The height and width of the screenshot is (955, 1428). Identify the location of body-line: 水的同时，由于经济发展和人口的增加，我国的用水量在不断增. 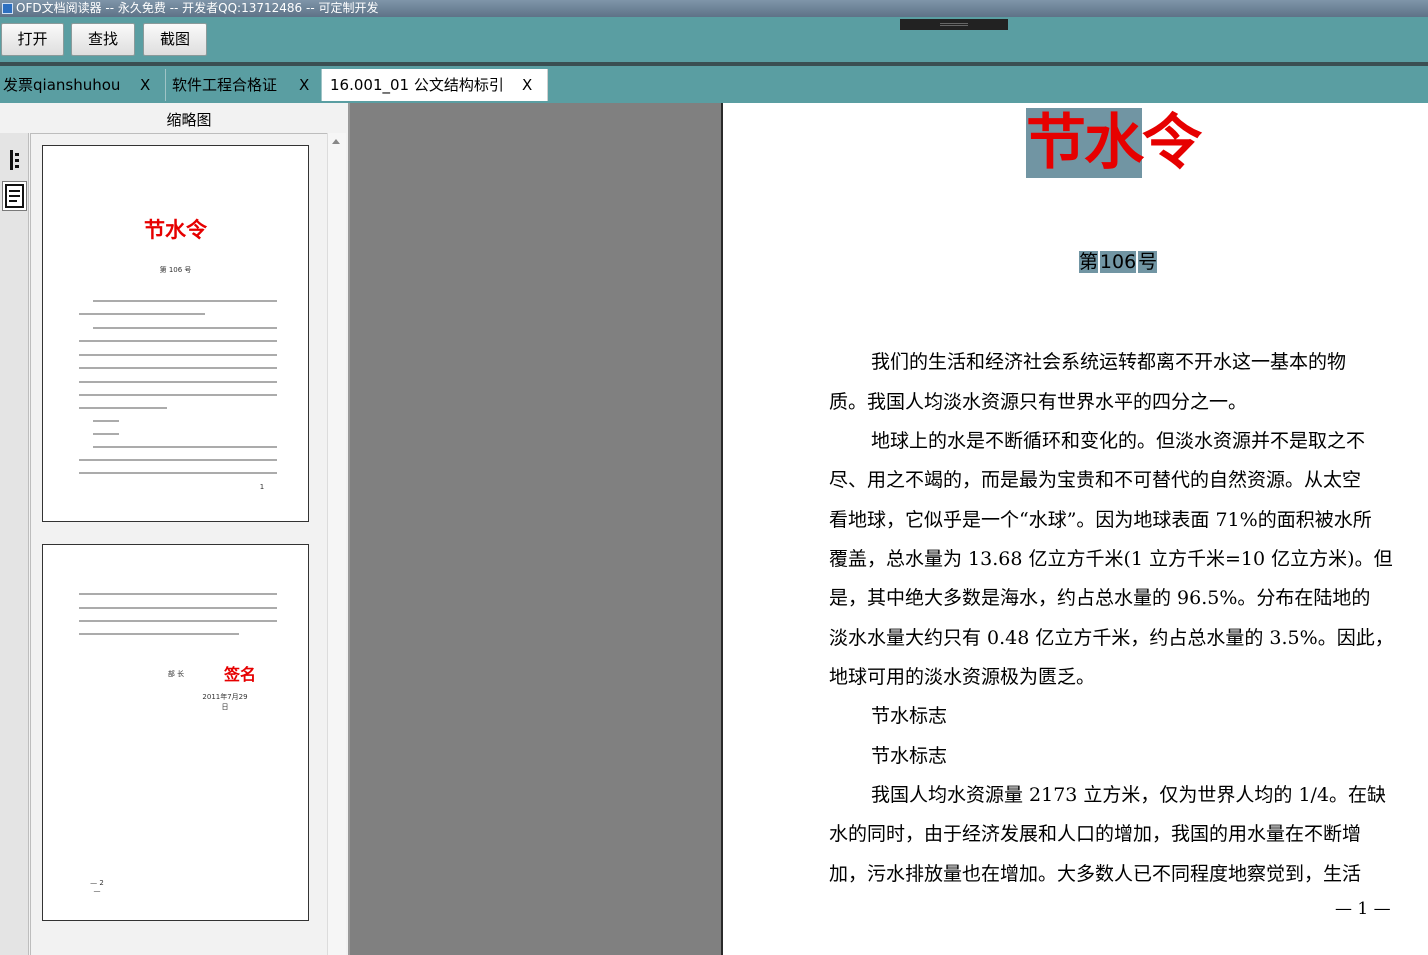
(1095, 834).